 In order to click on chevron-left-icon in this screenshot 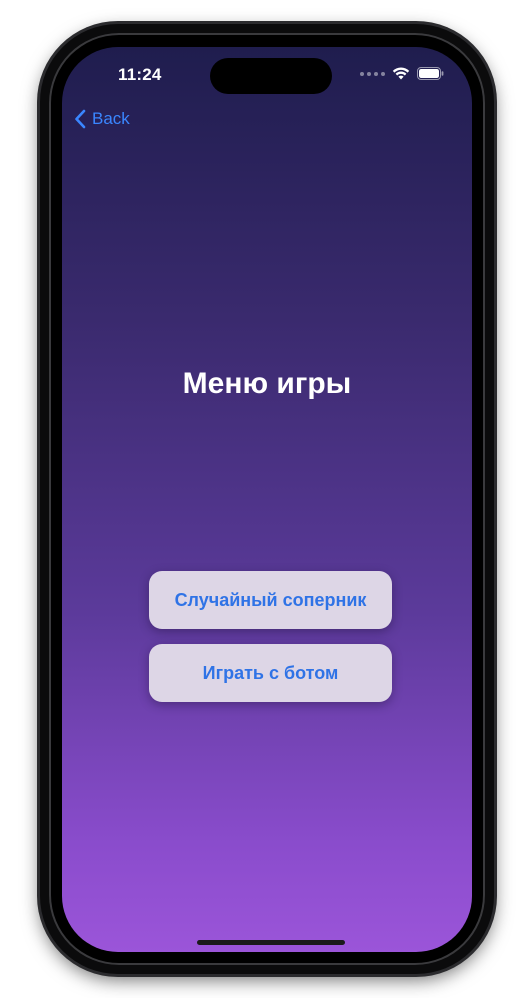, I will do `click(80, 119)`.